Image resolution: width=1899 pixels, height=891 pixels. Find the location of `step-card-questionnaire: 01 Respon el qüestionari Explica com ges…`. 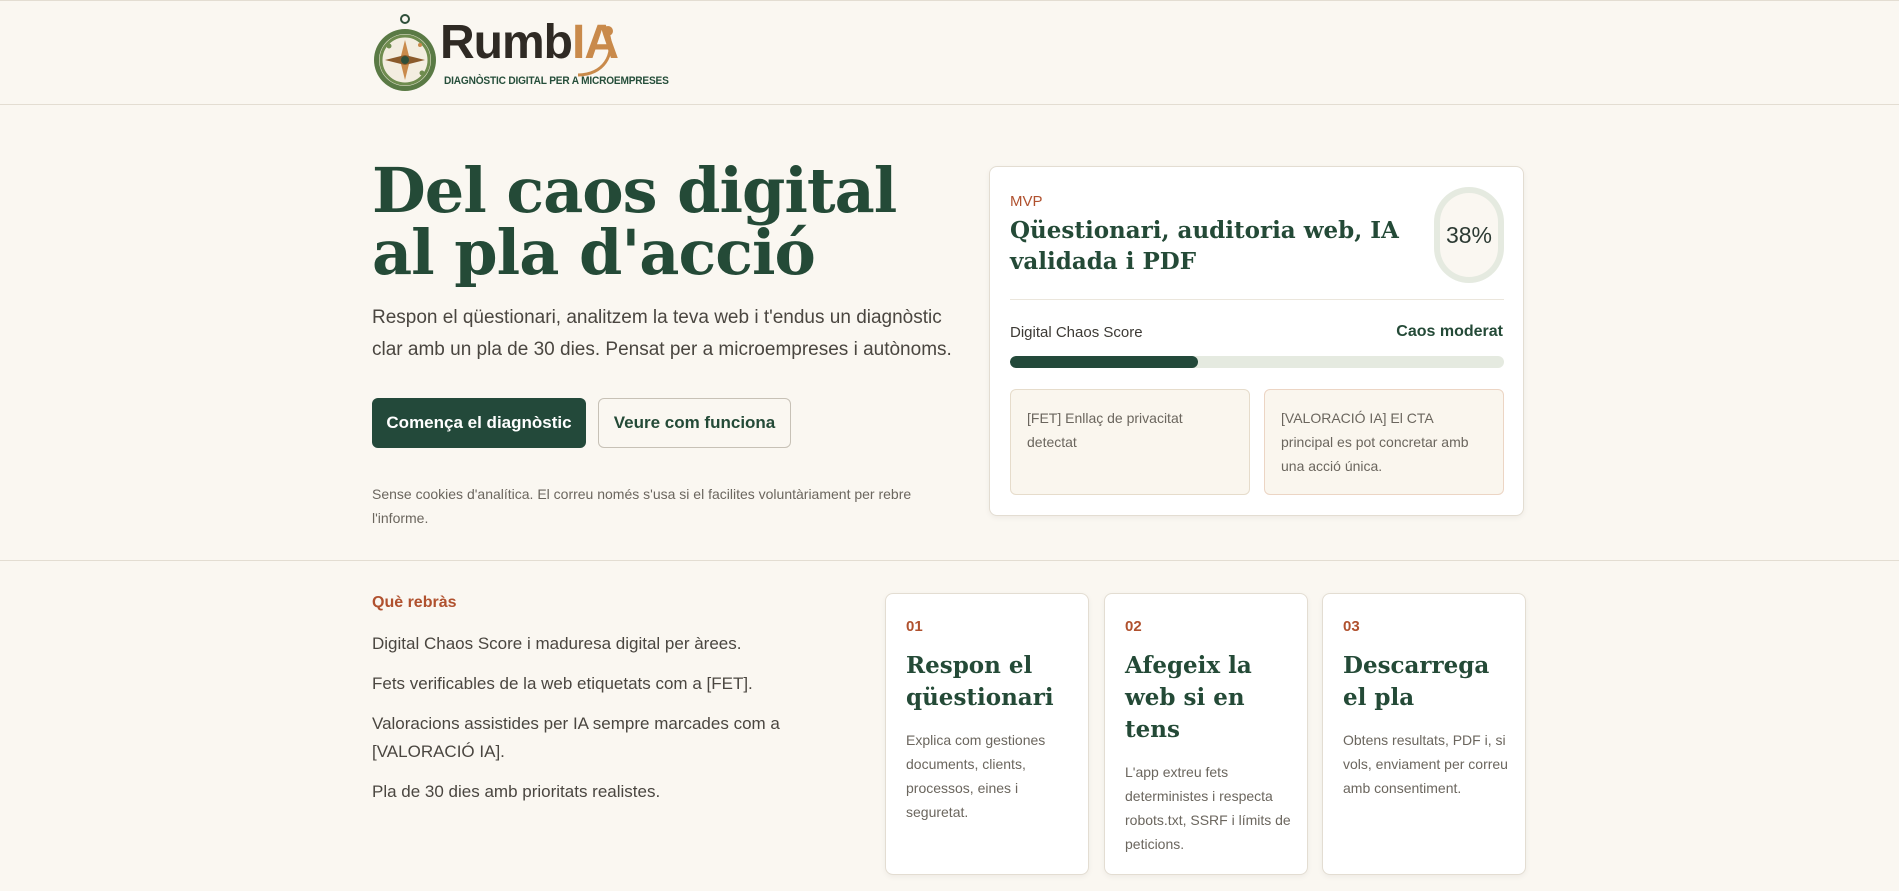

step-card-questionnaire: 01 Respon el qüestionari Explica com ges… is located at coordinates (987, 734).